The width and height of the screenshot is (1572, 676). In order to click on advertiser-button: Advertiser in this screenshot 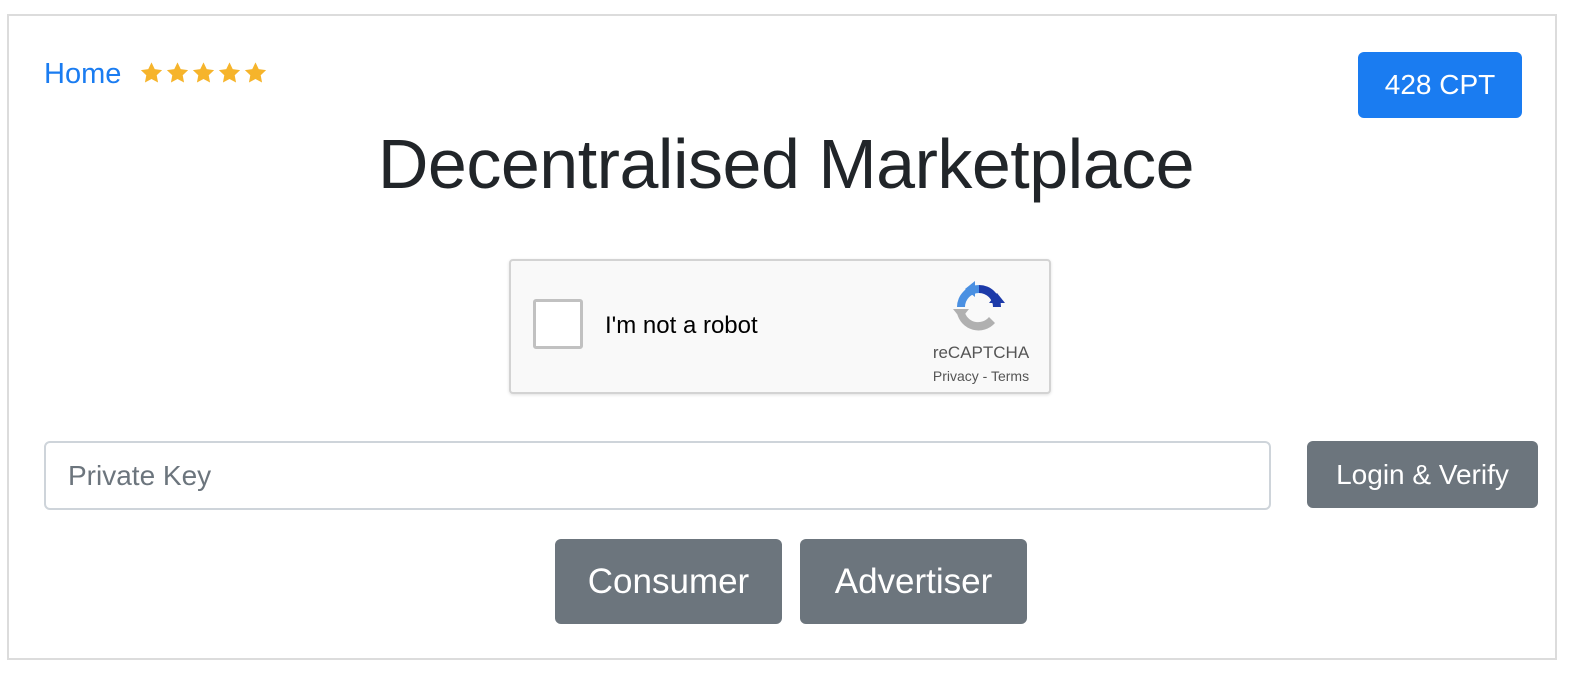, I will do `click(913, 581)`.